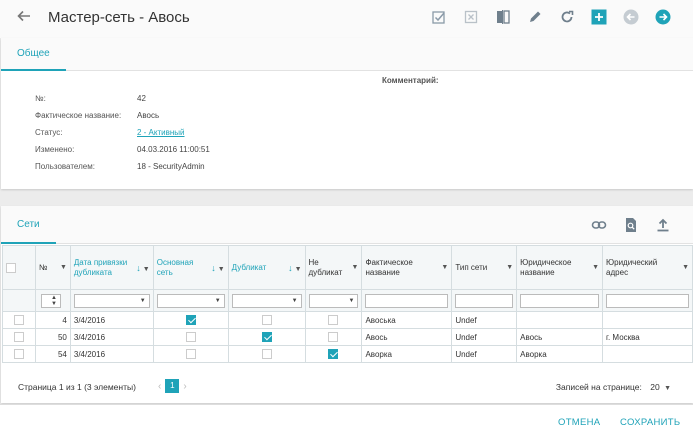  What do you see at coordinates (346, 19) in the screenshot?
I see `page-header: Мастер-сеть - Авось` at bounding box center [346, 19].